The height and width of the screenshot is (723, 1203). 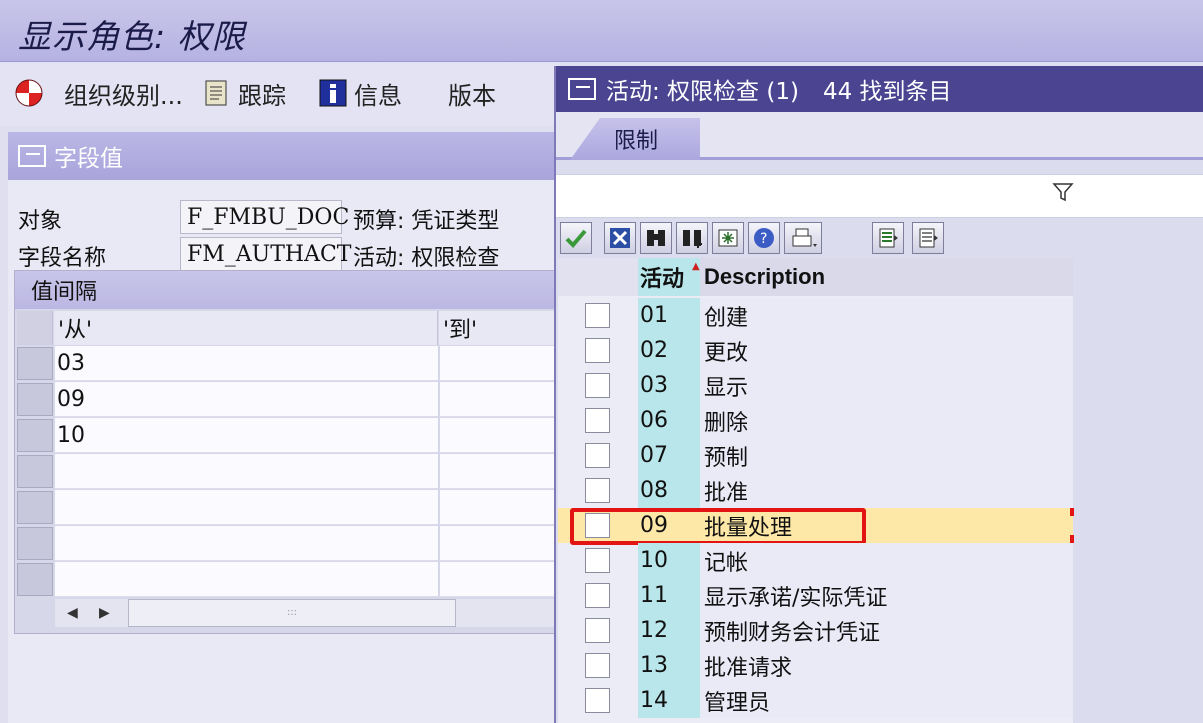 What do you see at coordinates (815, 630) in the screenshot?
I see `list-item: 12 预制财务会计凭证` at bounding box center [815, 630].